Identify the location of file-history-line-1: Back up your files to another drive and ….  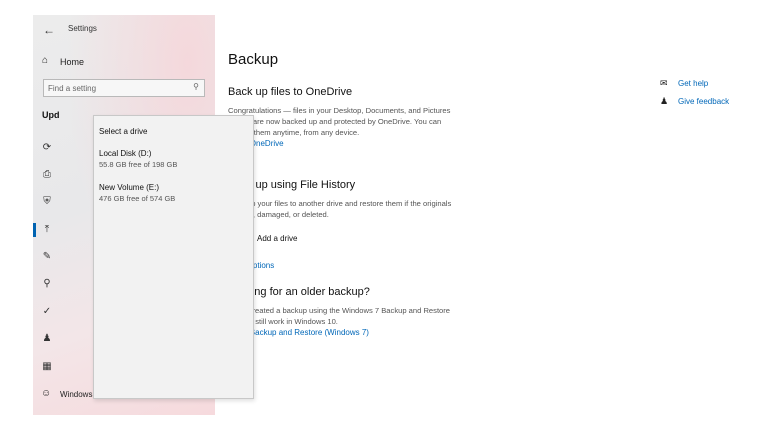
(340, 203).